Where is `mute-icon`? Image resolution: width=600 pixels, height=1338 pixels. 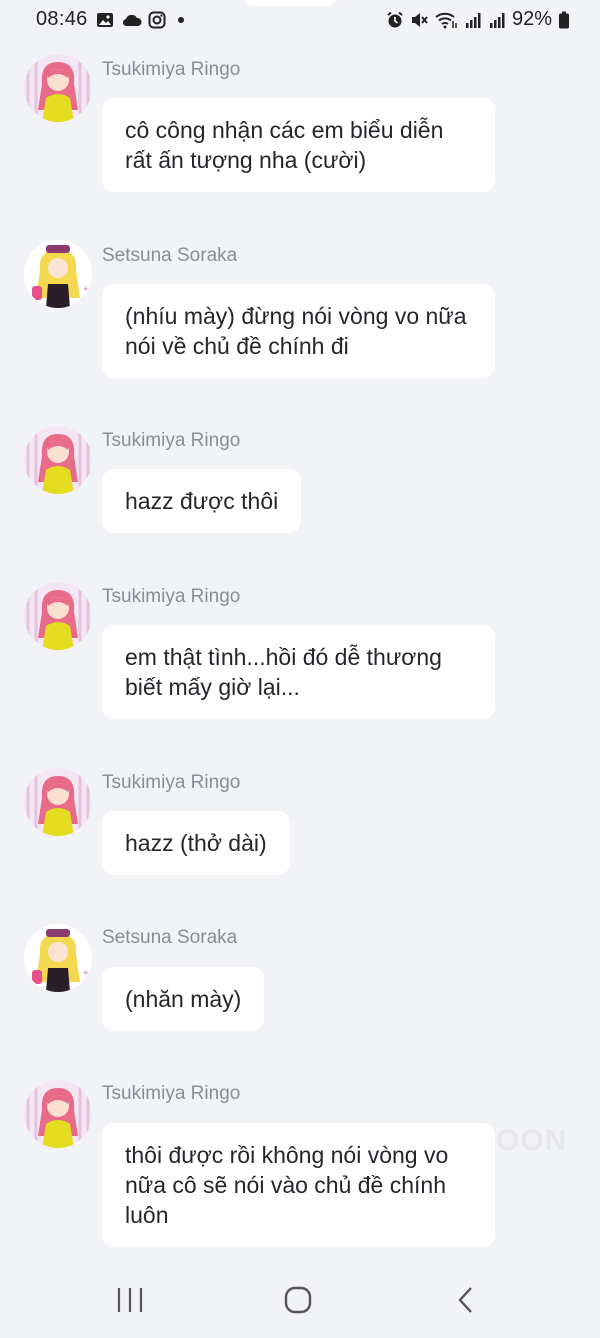 mute-icon is located at coordinates (419, 20).